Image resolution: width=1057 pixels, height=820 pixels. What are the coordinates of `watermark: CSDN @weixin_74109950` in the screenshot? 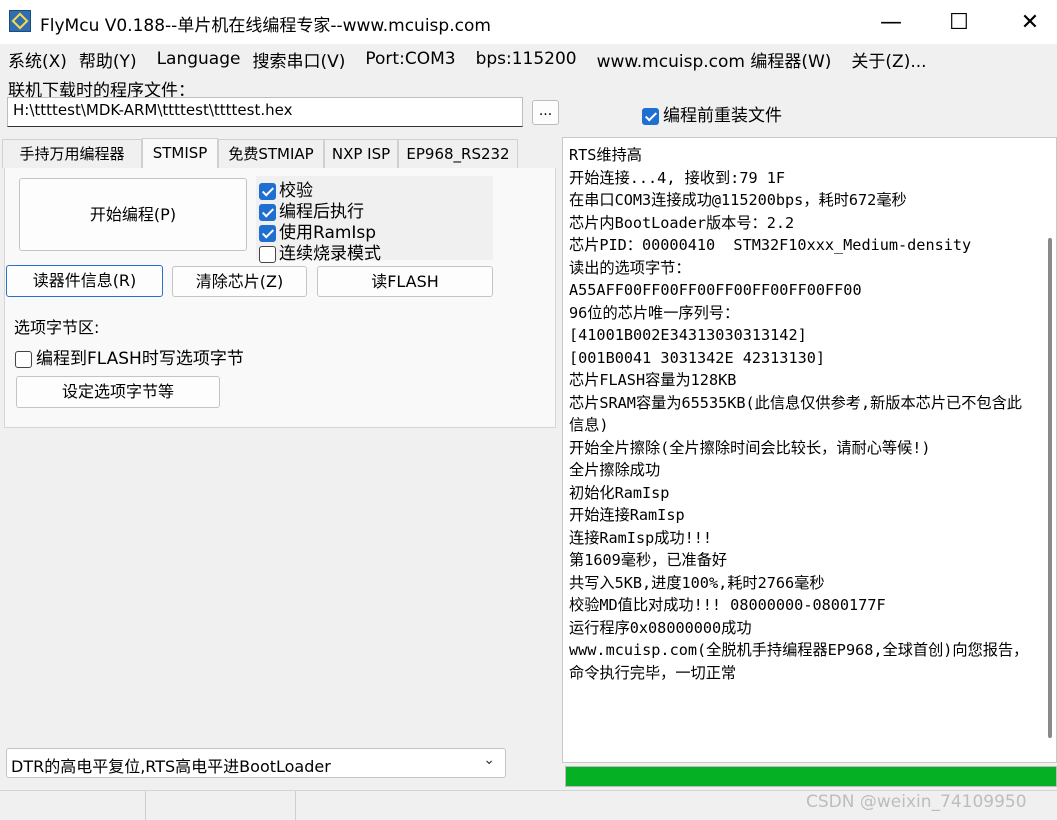 It's located at (916, 802).